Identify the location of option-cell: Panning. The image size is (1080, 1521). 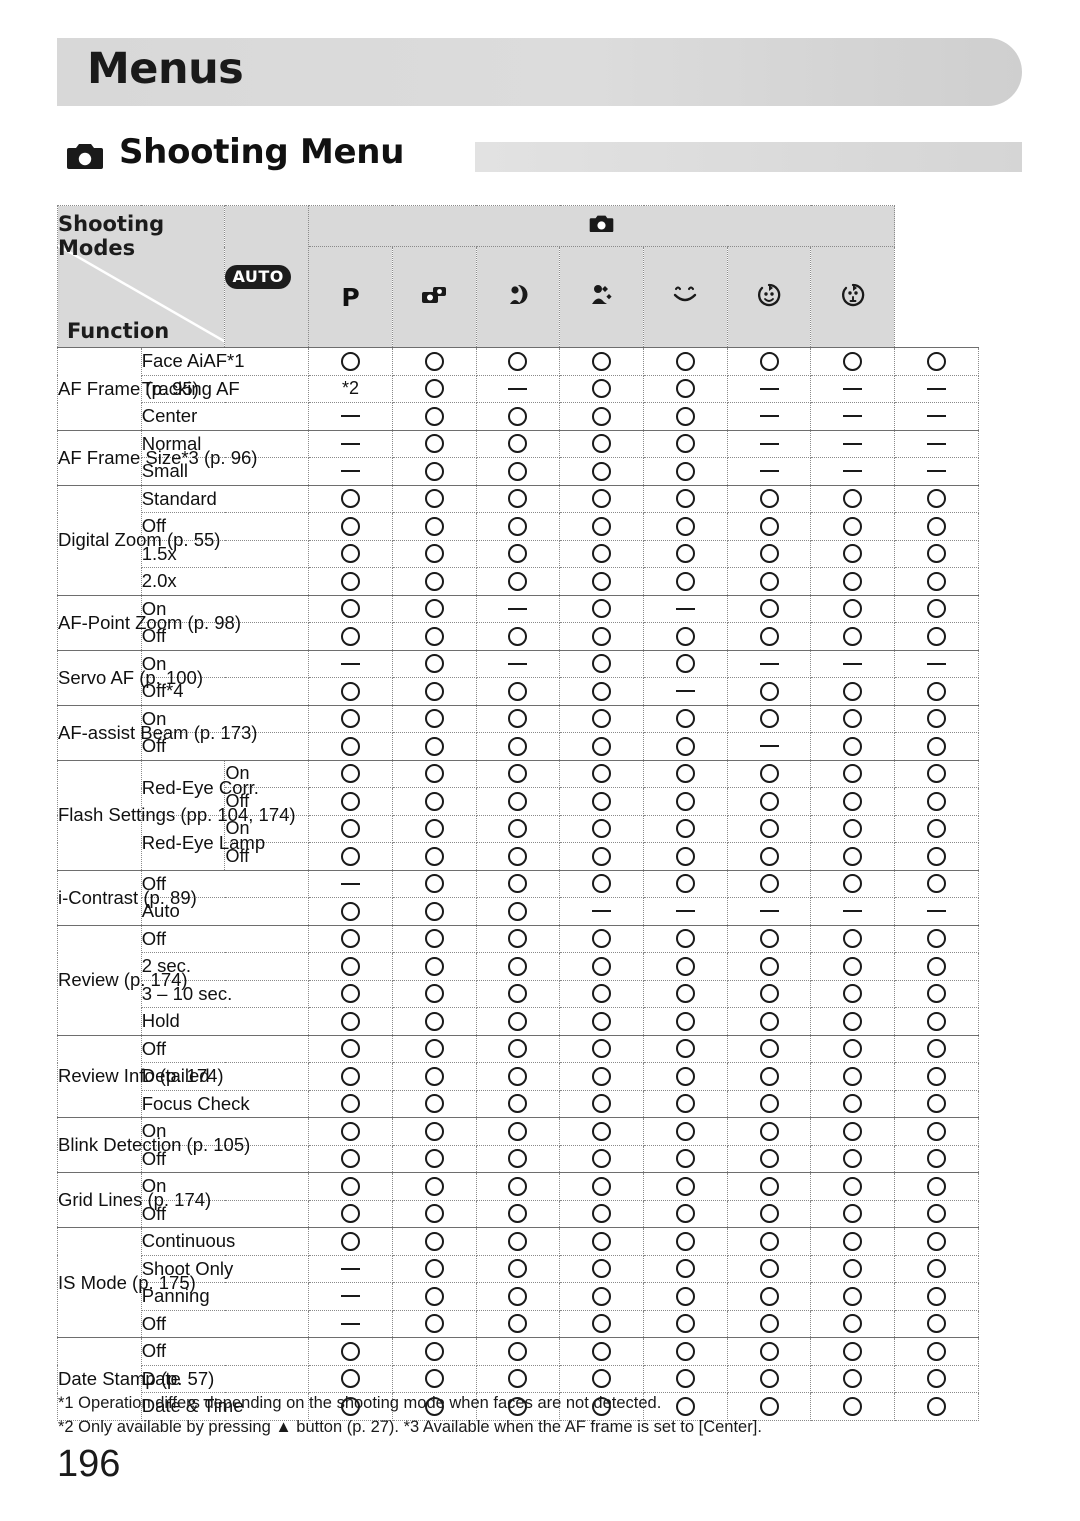
(225, 1296).